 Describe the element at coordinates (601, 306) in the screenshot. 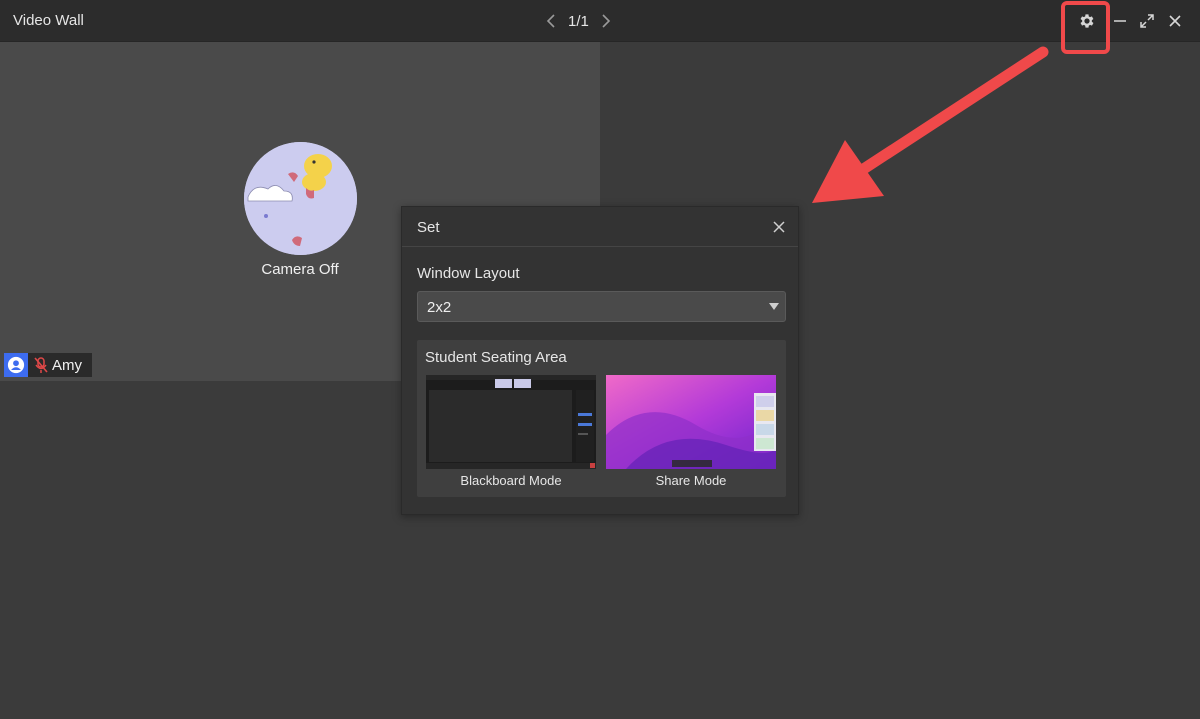

I see `window-layout-select: 2x2` at that location.